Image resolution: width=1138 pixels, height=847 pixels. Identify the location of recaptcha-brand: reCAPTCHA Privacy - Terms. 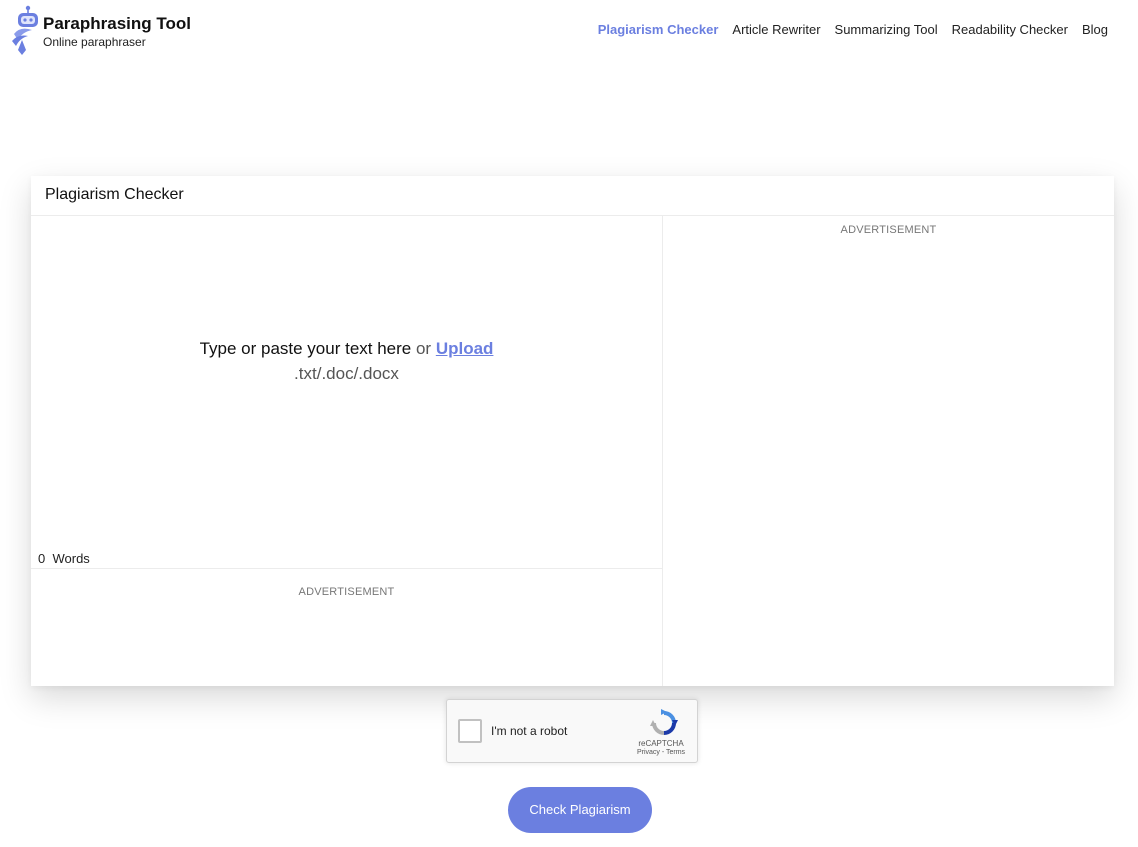
(661, 748).